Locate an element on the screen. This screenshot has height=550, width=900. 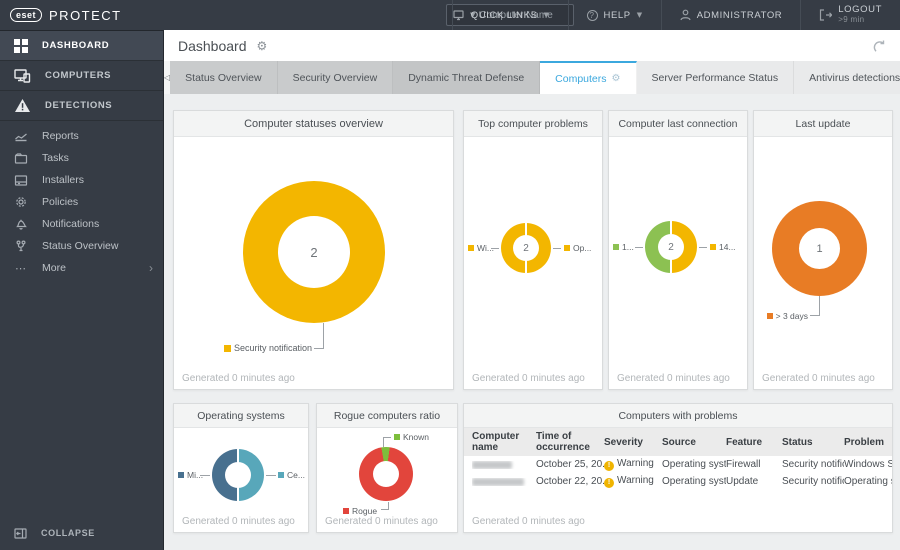
help-menu: ? HELP ▼ is located at coordinates (614, 15).